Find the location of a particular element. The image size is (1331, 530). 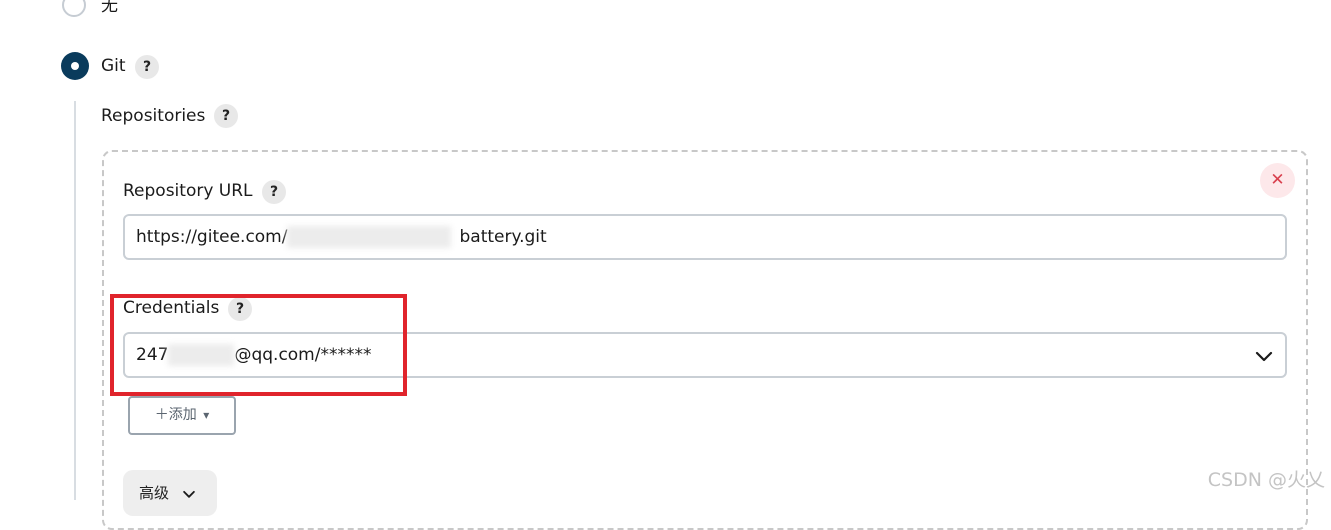

radio-git is located at coordinates (75, 66).